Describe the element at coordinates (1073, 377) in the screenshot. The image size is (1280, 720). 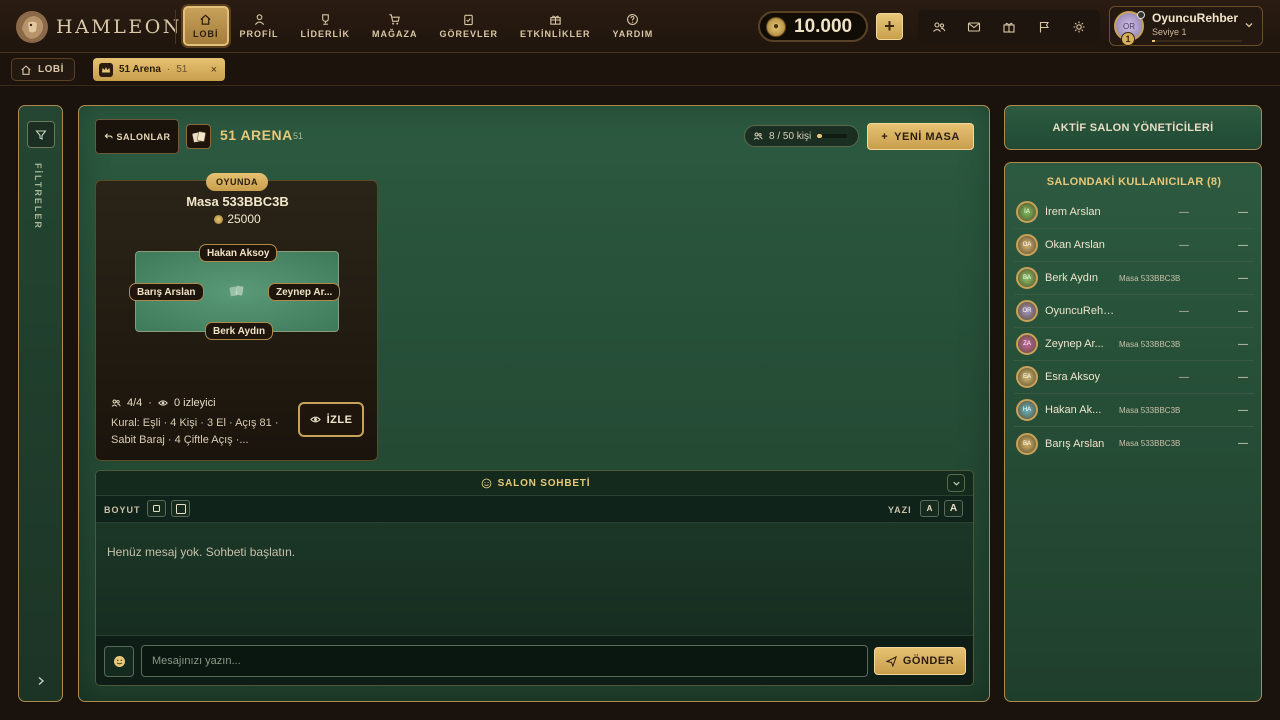
I see `user-name: Esra Aksoy` at that location.